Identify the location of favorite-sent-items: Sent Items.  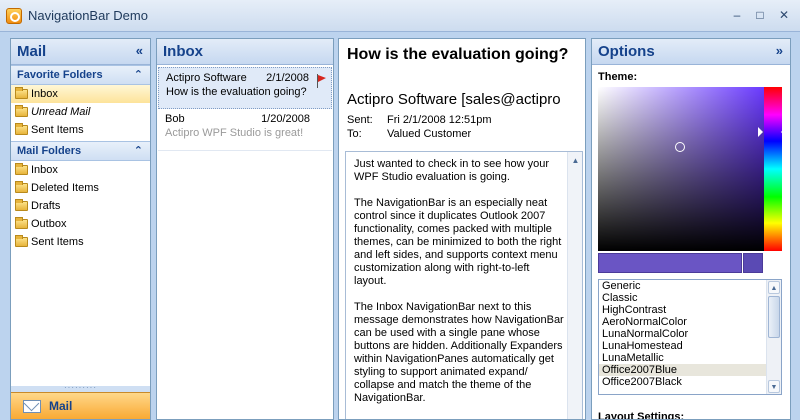
(80, 130).